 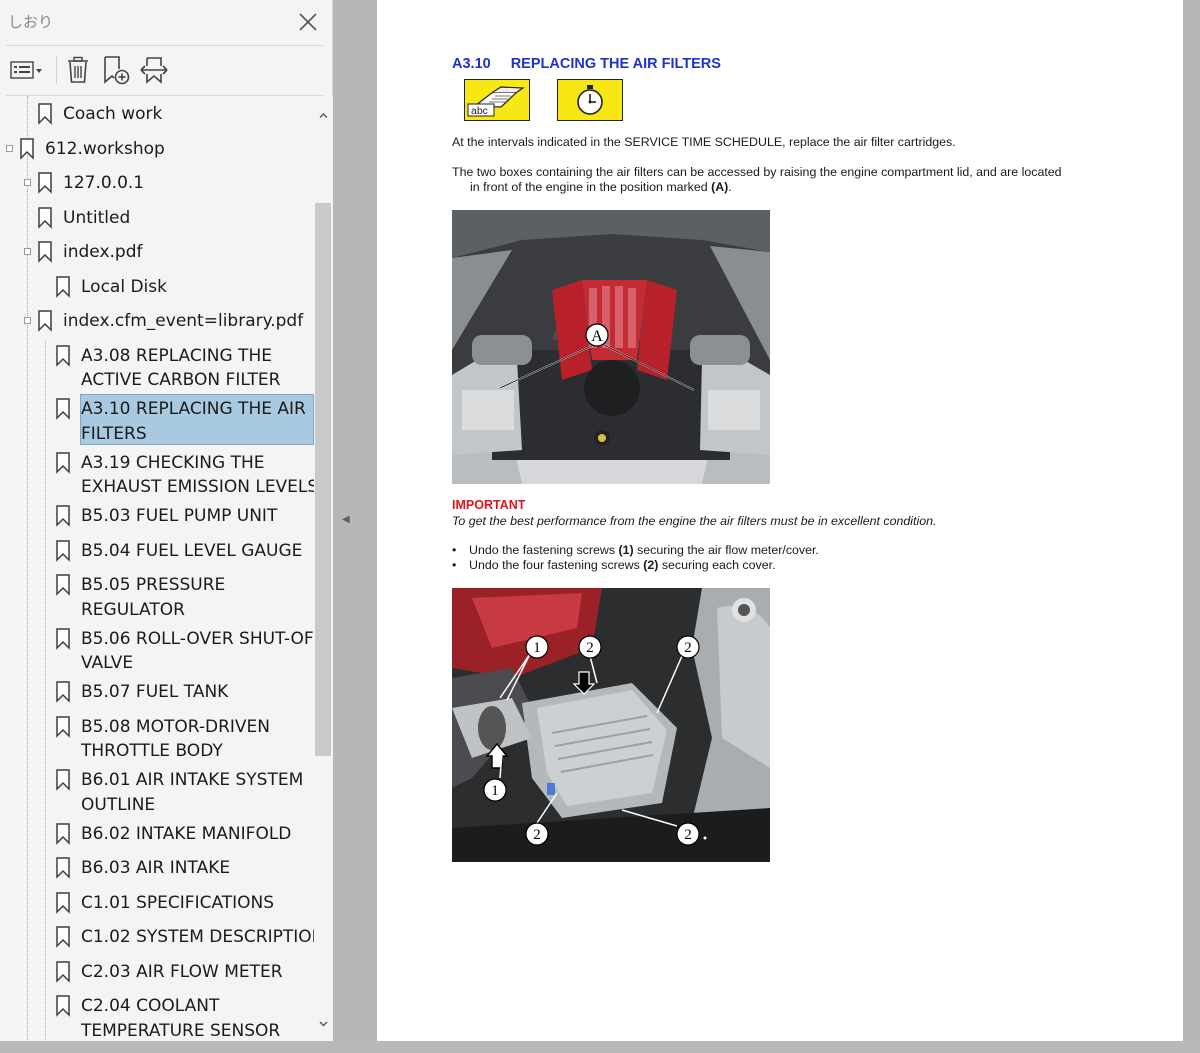 What do you see at coordinates (157, 739) in the screenshot?
I see `bookmark-item: B5.08 MOTOR-DRIVEN THROTTLE BODY` at bounding box center [157, 739].